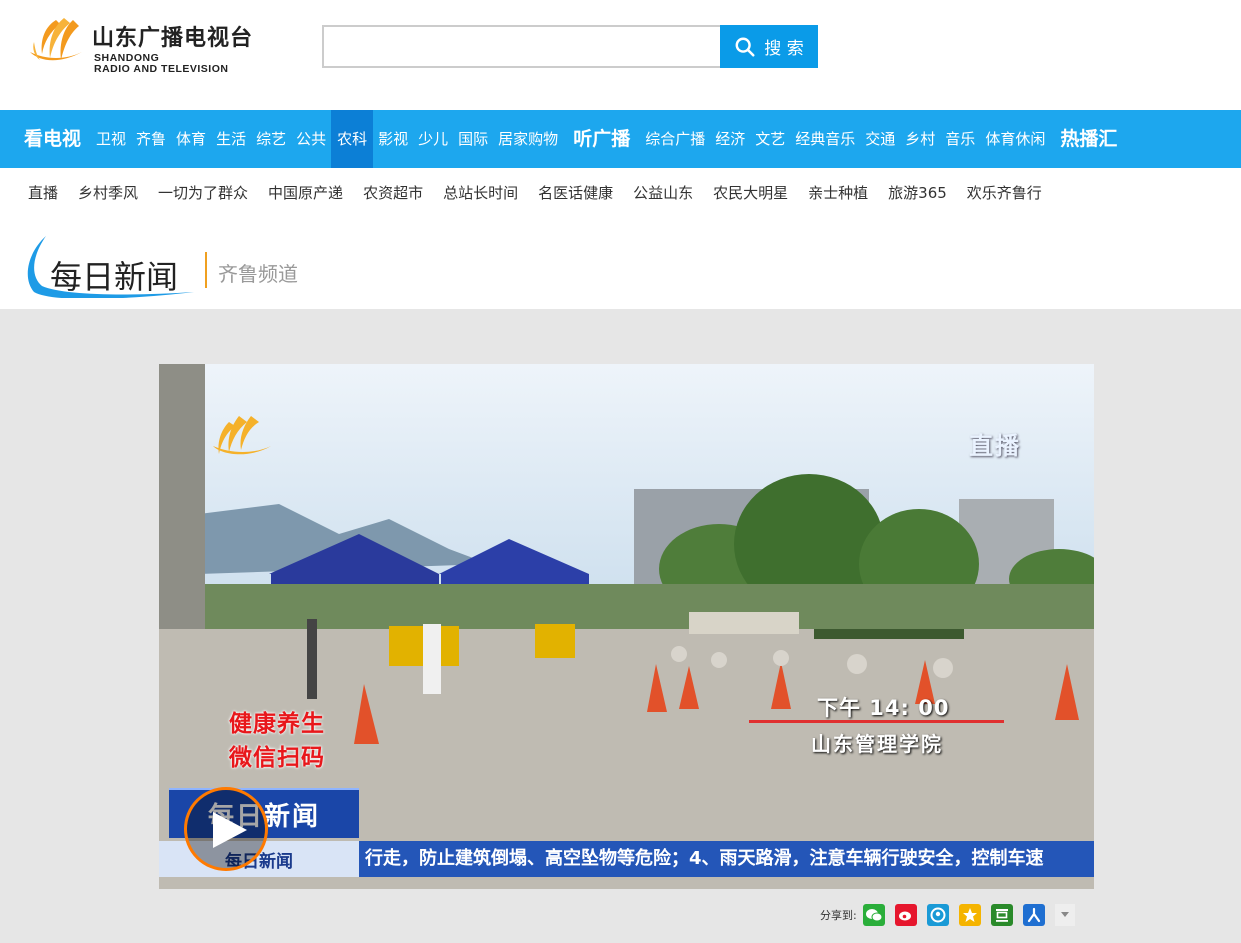 The height and width of the screenshot is (943, 1241). I want to click on subnav-item: 名医话健康, so click(575, 192).